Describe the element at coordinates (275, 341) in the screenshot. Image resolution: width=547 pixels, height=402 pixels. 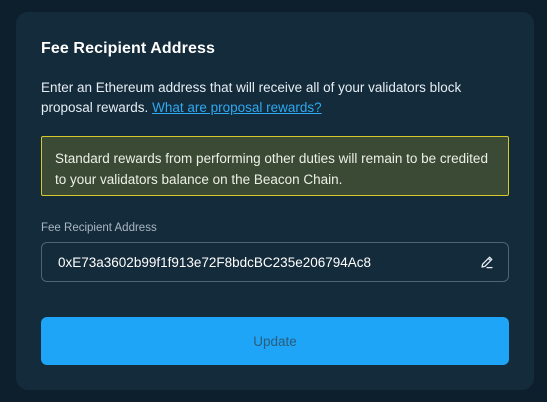
I see `update-button: Update` at that location.